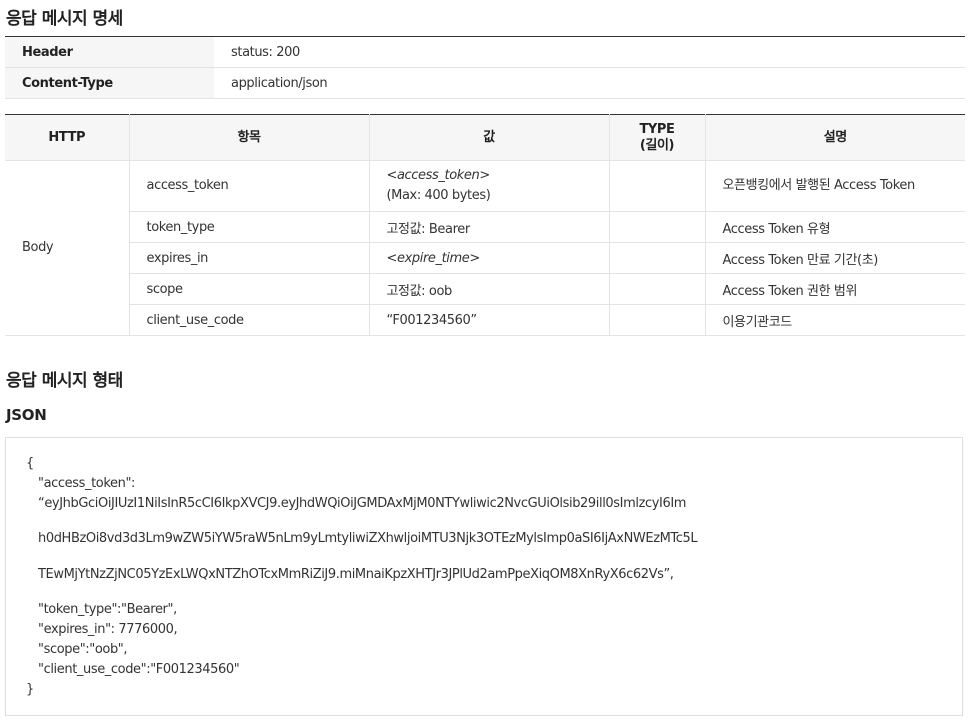 This screenshot has height=721, width=972. I want to click on table-row: Content-Type application/json, so click(485, 83).